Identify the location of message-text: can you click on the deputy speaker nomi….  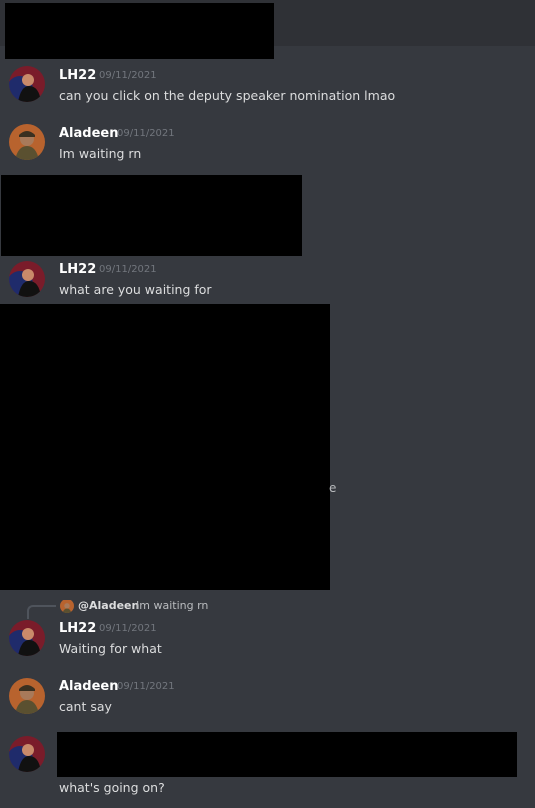
(227, 95).